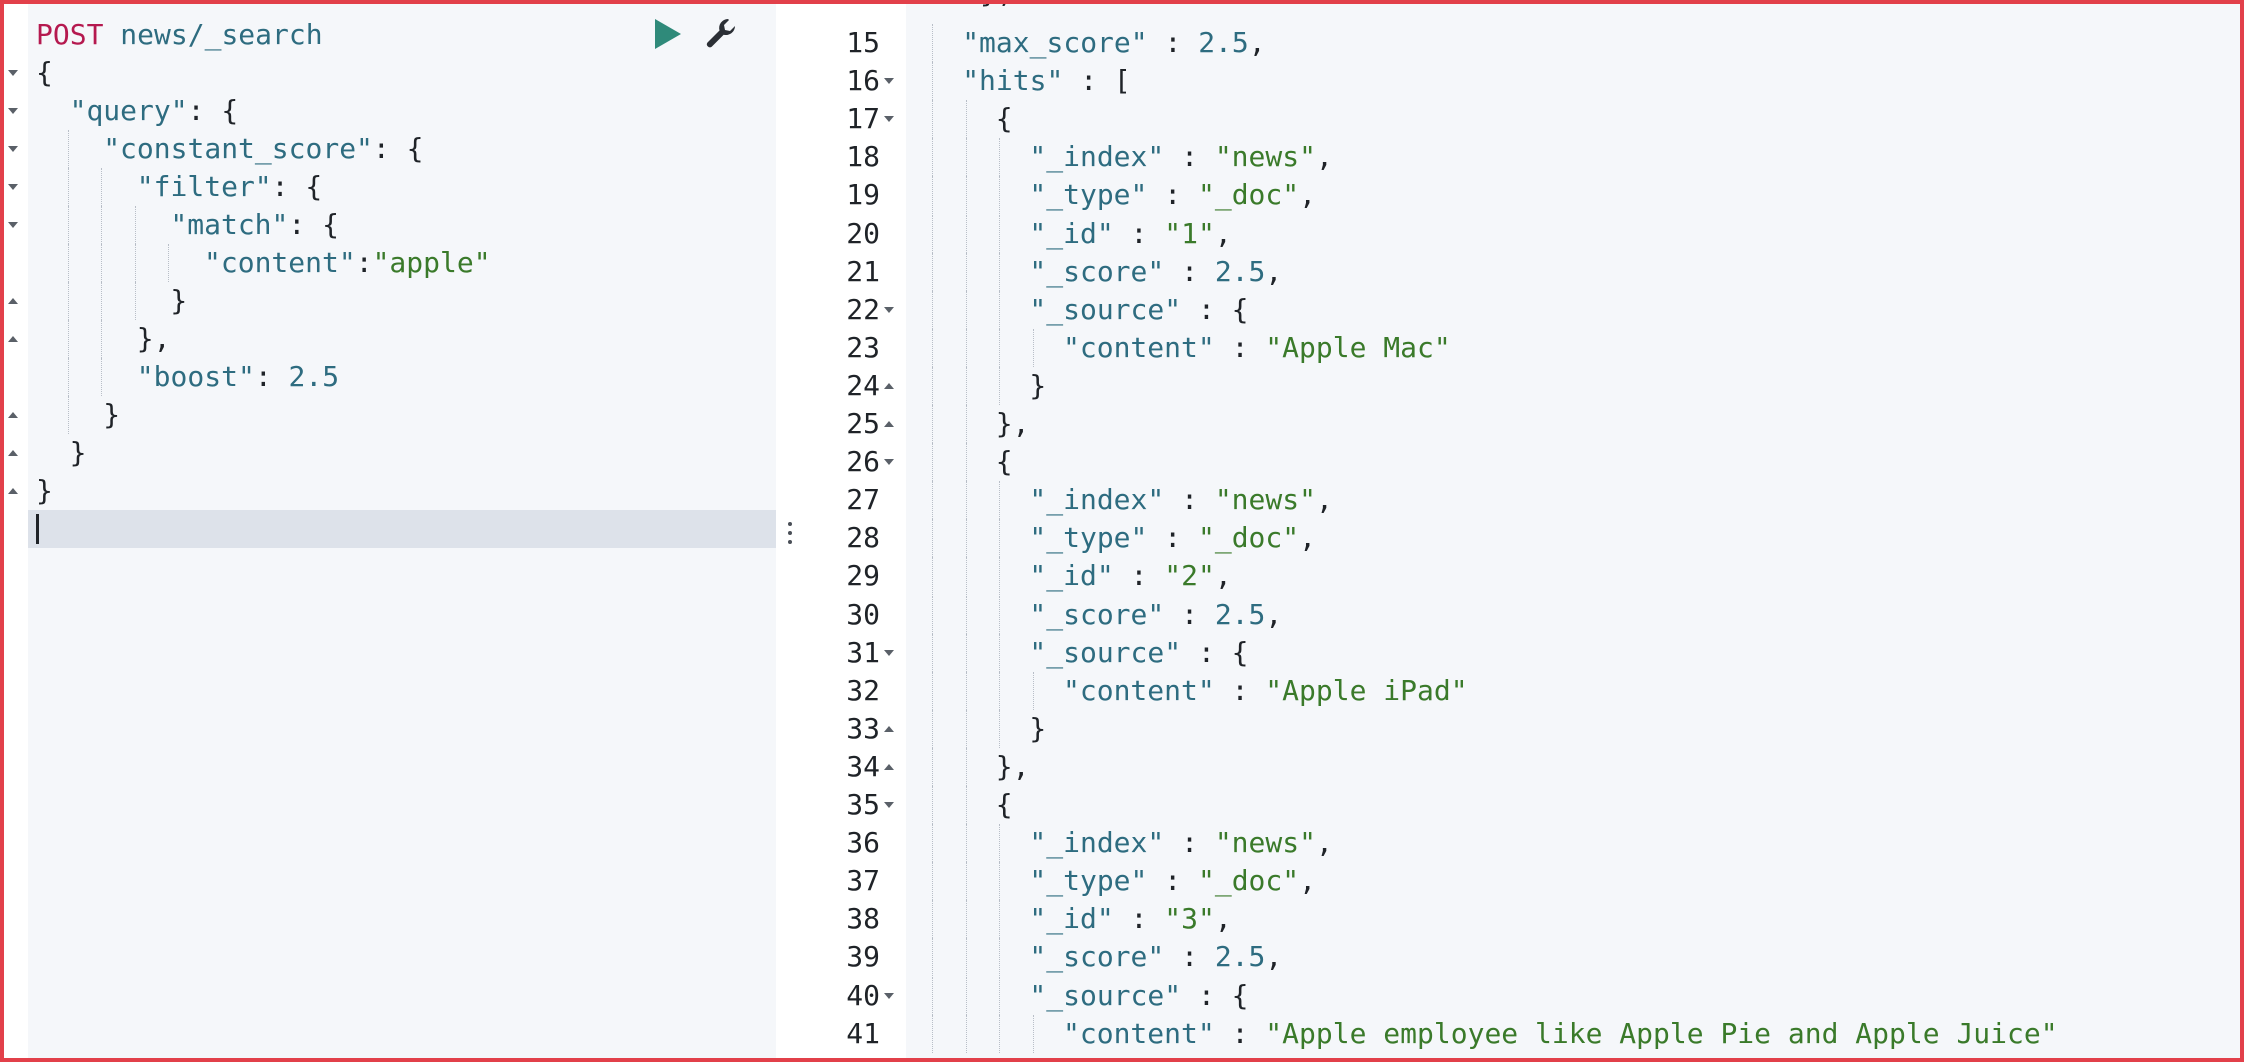 The height and width of the screenshot is (1062, 2244). I want to click on response-code-line: "_score" : 2.5,, so click(1155, 957).